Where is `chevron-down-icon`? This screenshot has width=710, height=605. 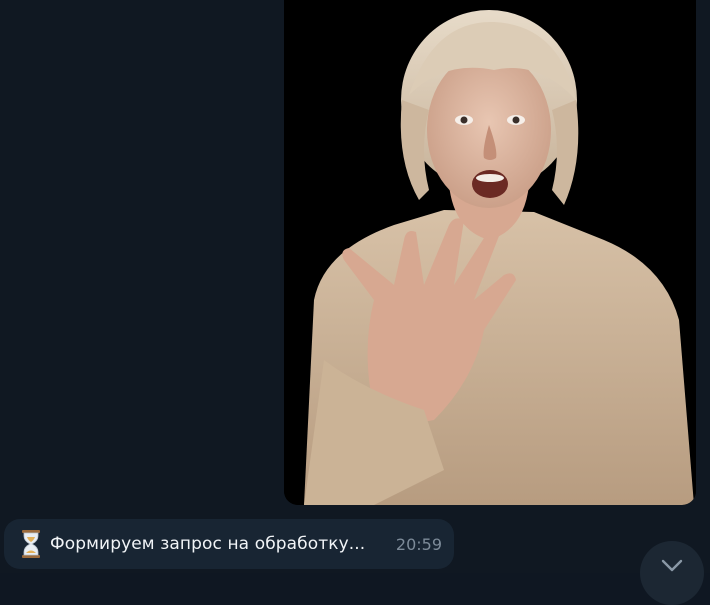 chevron-down-icon is located at coordinates (672, 565).